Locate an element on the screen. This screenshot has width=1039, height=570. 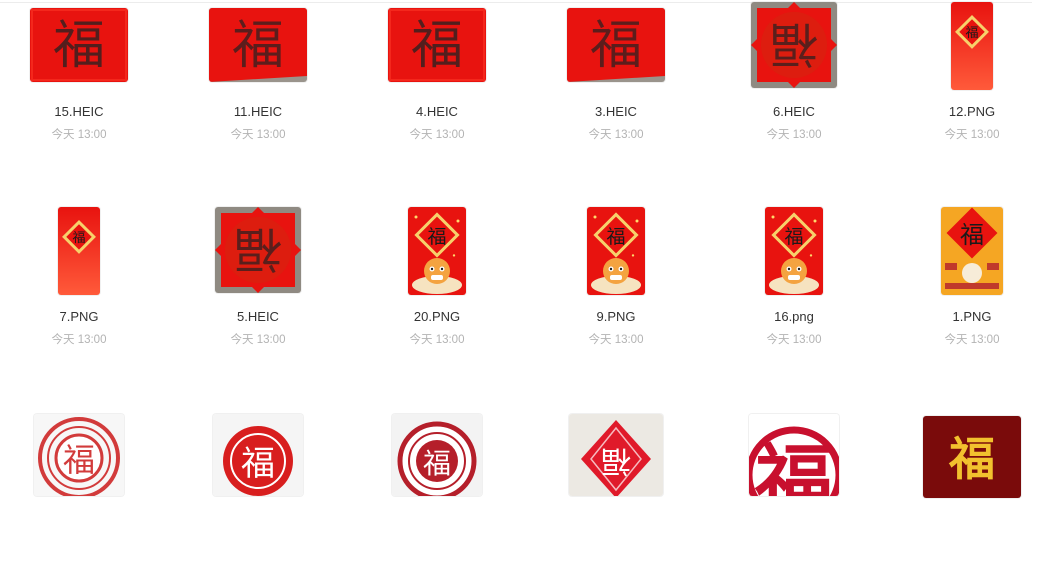
file-item: 福 15.HEIC 今天 13:00 is located at coordinates (79, 80).